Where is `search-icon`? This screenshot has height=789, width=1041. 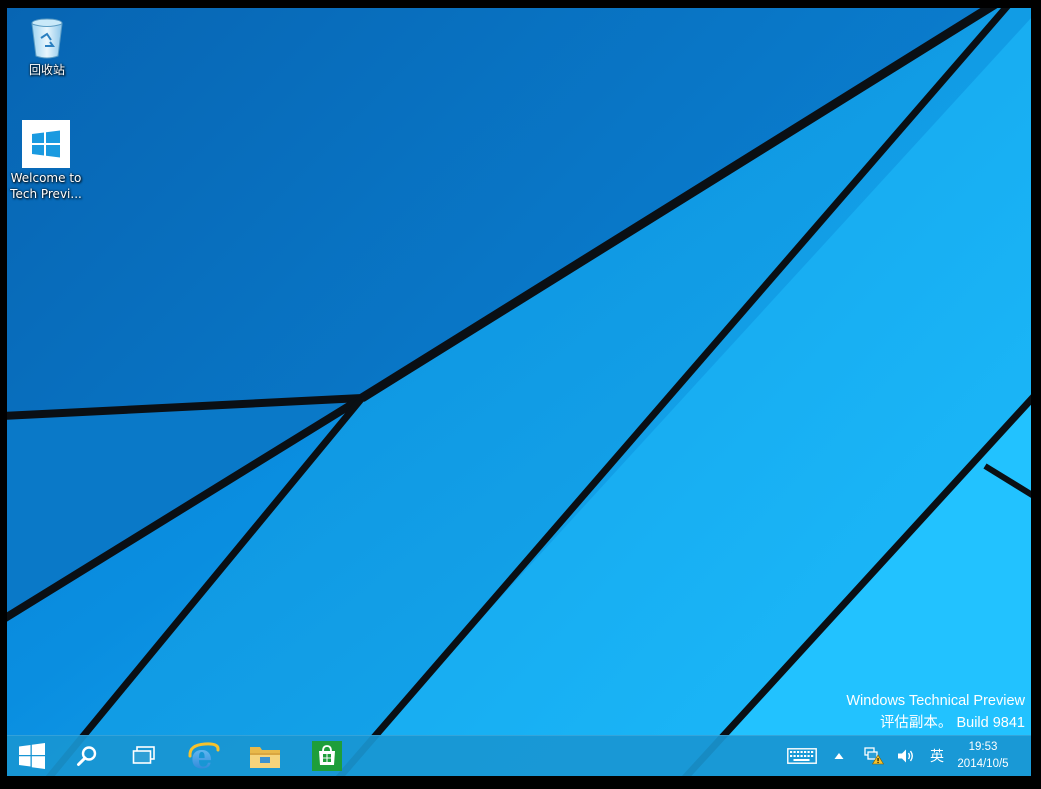
search-icon is located at coordinates (87, 756).